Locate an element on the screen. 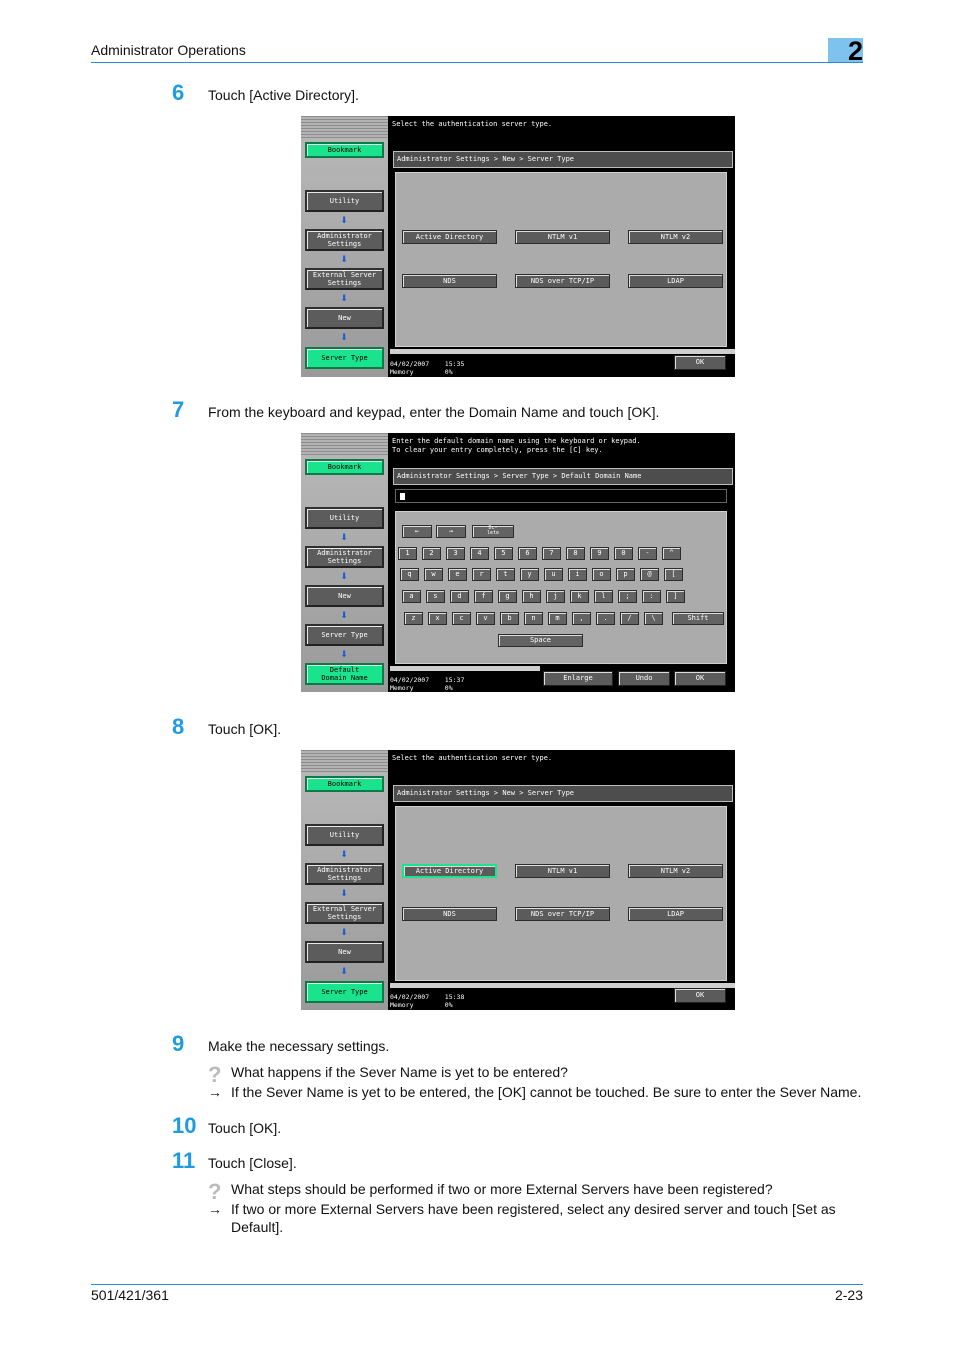  keyboard-key: c is located at coordinates (461, 618).